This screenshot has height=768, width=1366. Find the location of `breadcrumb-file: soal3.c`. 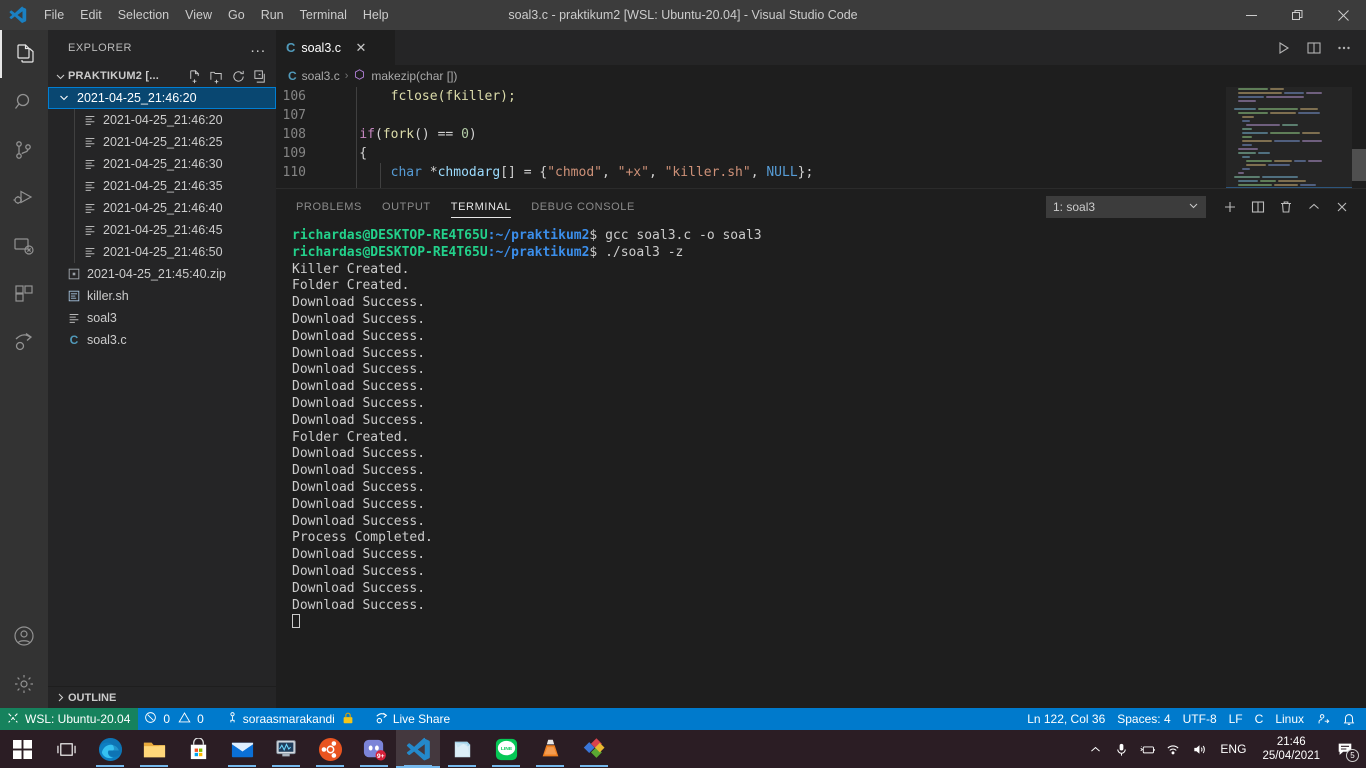

breadcrumb-file: soal3.c is located at coordinates (321, 76).